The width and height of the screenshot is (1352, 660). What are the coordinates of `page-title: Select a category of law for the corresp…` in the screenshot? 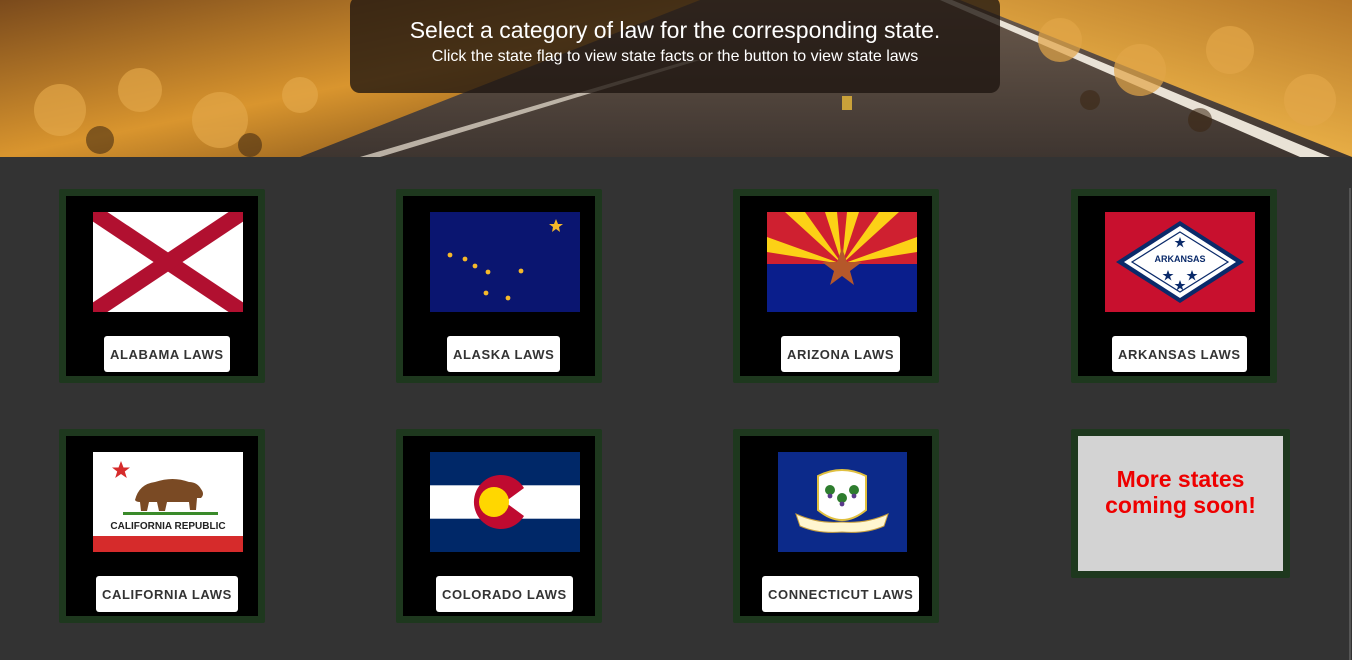 It's located at (675, 30).